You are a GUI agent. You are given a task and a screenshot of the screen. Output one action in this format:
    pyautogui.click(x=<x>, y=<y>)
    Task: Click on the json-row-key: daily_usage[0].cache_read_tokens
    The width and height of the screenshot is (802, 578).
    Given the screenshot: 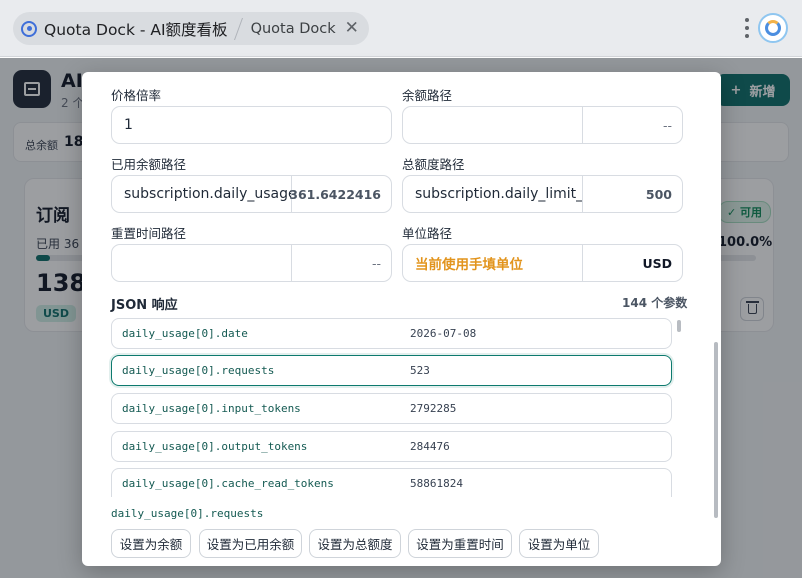 What is the action you would take?
    pyautogui.click(x=228, y=483)
    